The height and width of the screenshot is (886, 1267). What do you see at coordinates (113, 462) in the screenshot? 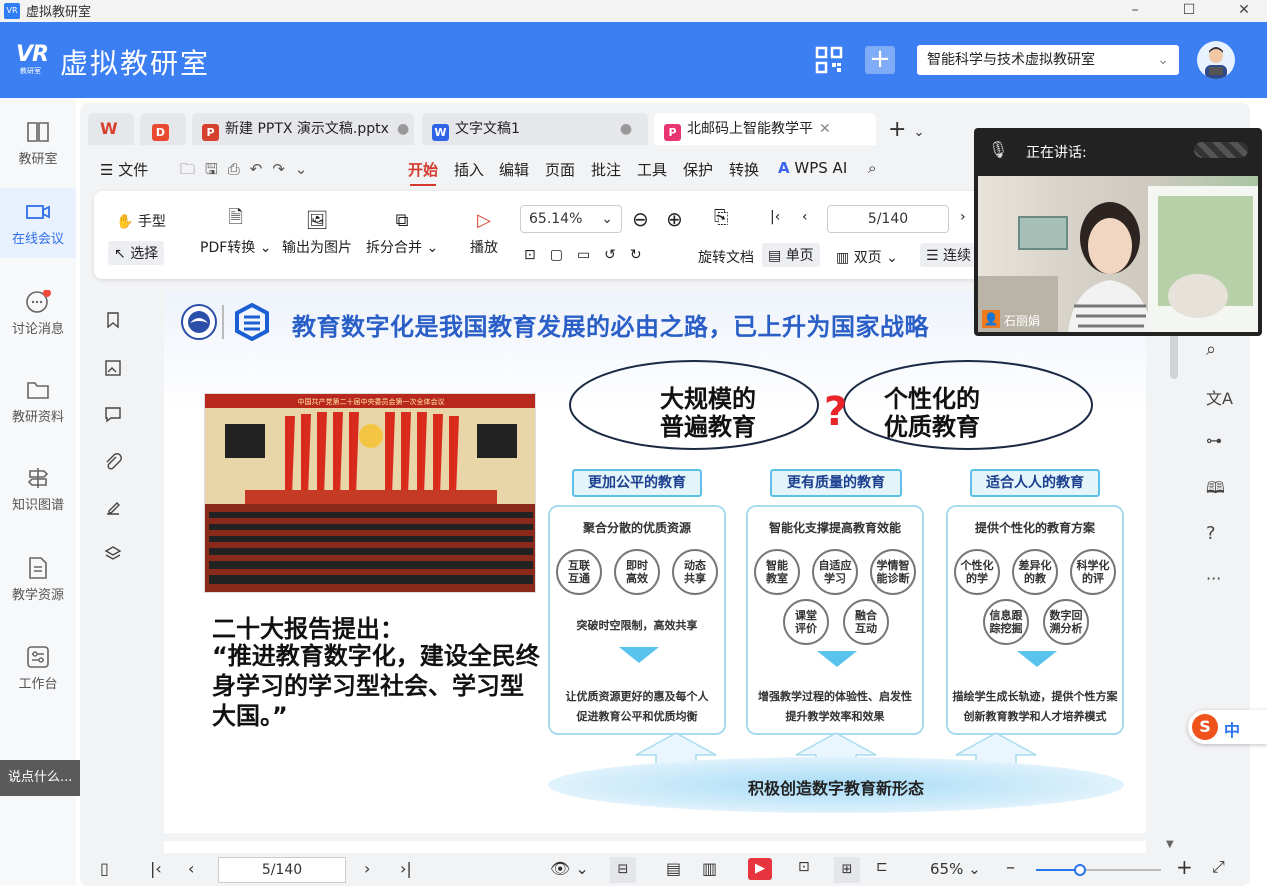
I see `attachment-icon` at bounding box center [113, 462].